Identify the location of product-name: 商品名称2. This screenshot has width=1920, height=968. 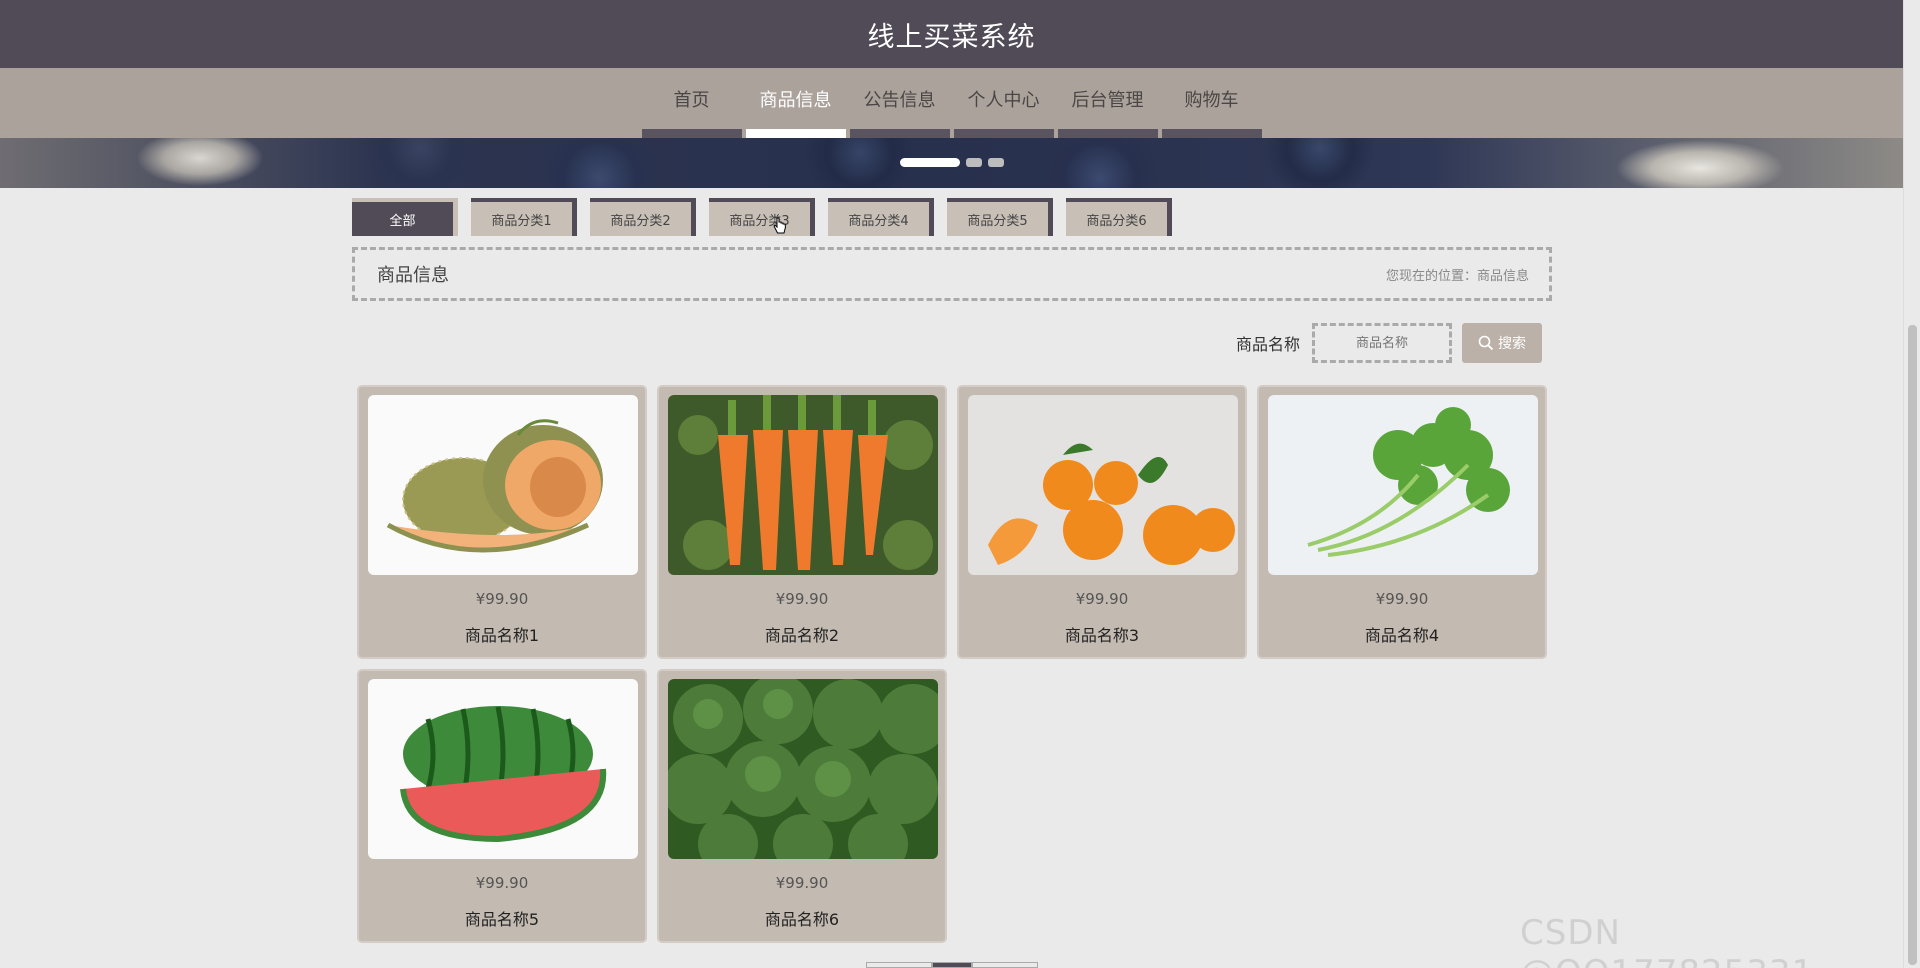
(802, 635).